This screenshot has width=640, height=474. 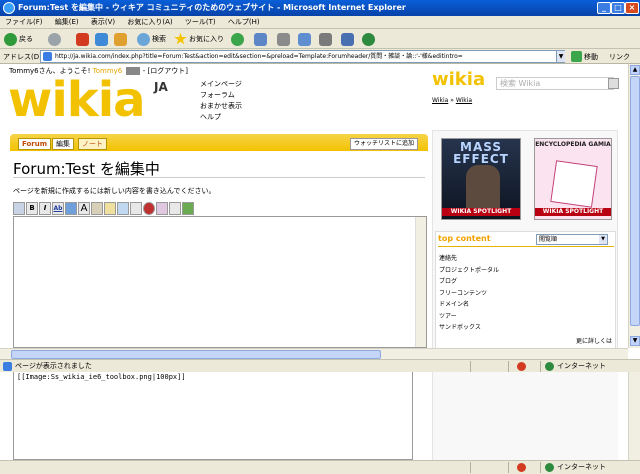 What do you see at coordinates (71, 208) in the screenshot?
I see `external-link-icon` at bounding box center [71, 208].